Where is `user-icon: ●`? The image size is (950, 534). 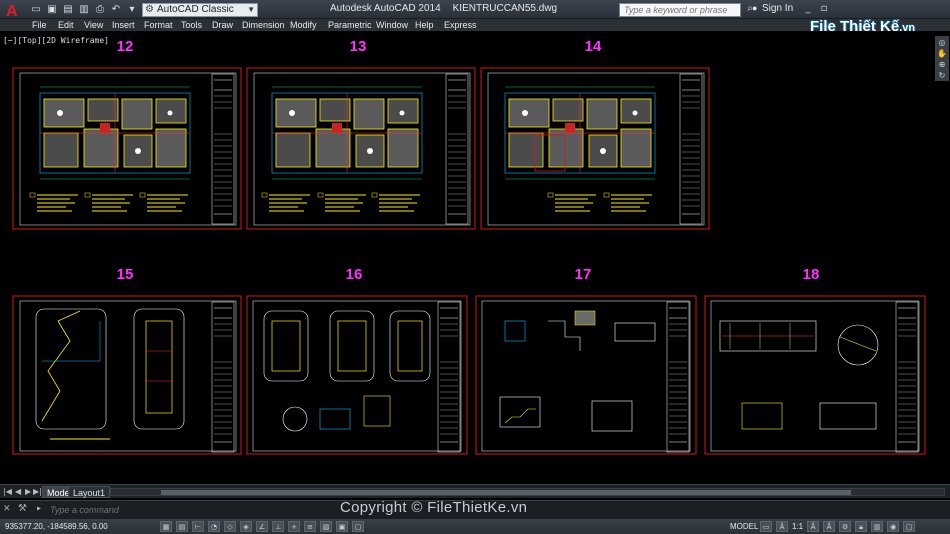
user-icon: ● is located at coordinates (755, 8).